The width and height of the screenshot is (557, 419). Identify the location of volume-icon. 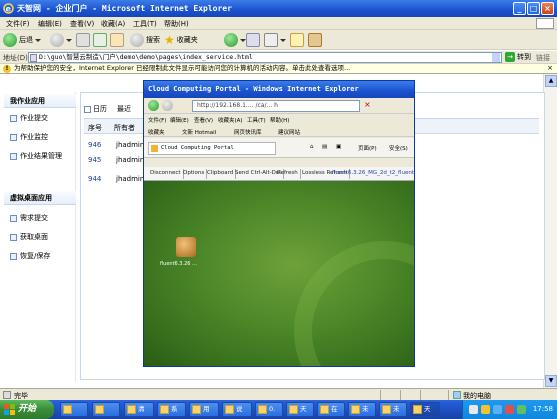
(521, 409).